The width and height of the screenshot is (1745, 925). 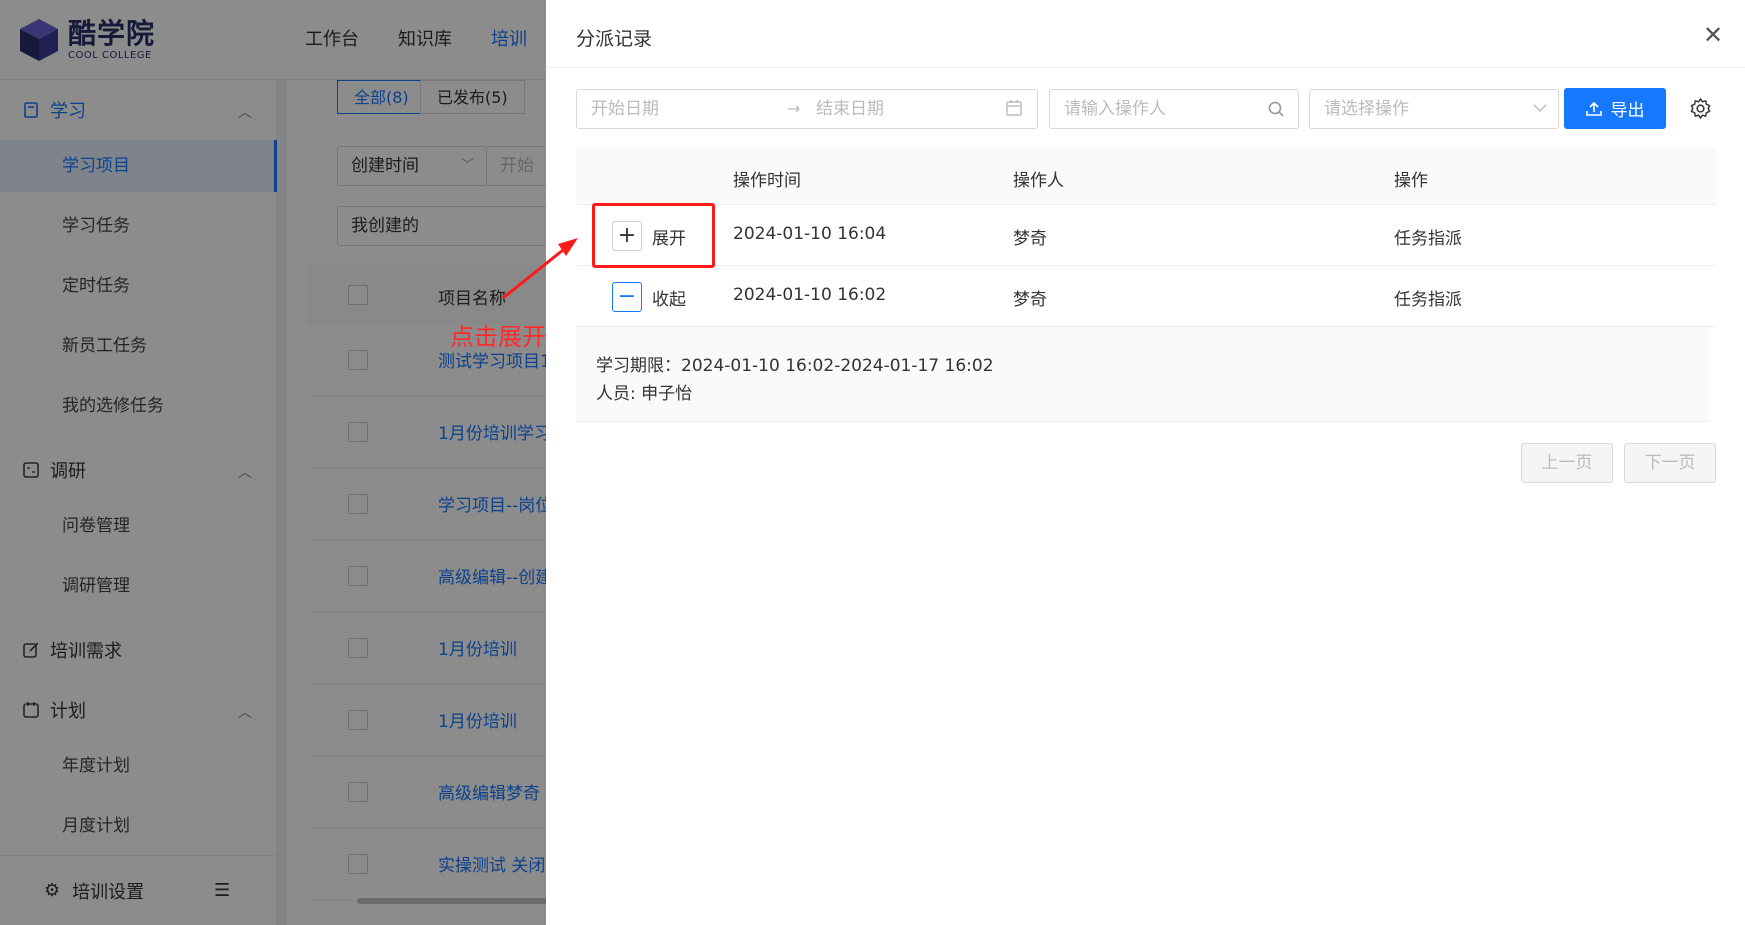 I want to click on arrow-right-icon: →, so click(x=794, y=108).